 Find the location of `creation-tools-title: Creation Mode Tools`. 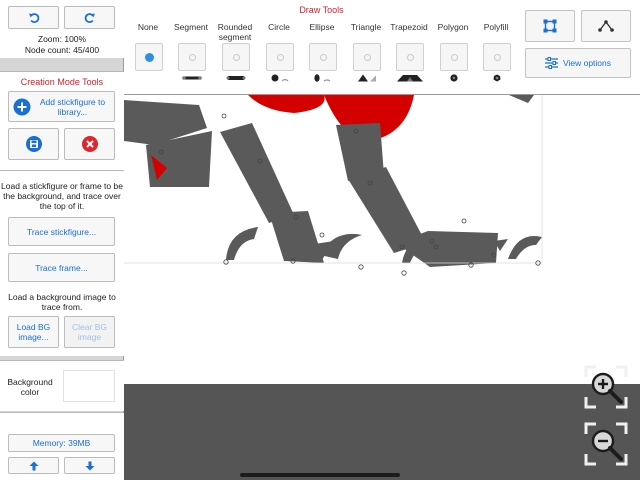

creation-tools-title: Creation Mode Tools is located at coordinates (62, 82).